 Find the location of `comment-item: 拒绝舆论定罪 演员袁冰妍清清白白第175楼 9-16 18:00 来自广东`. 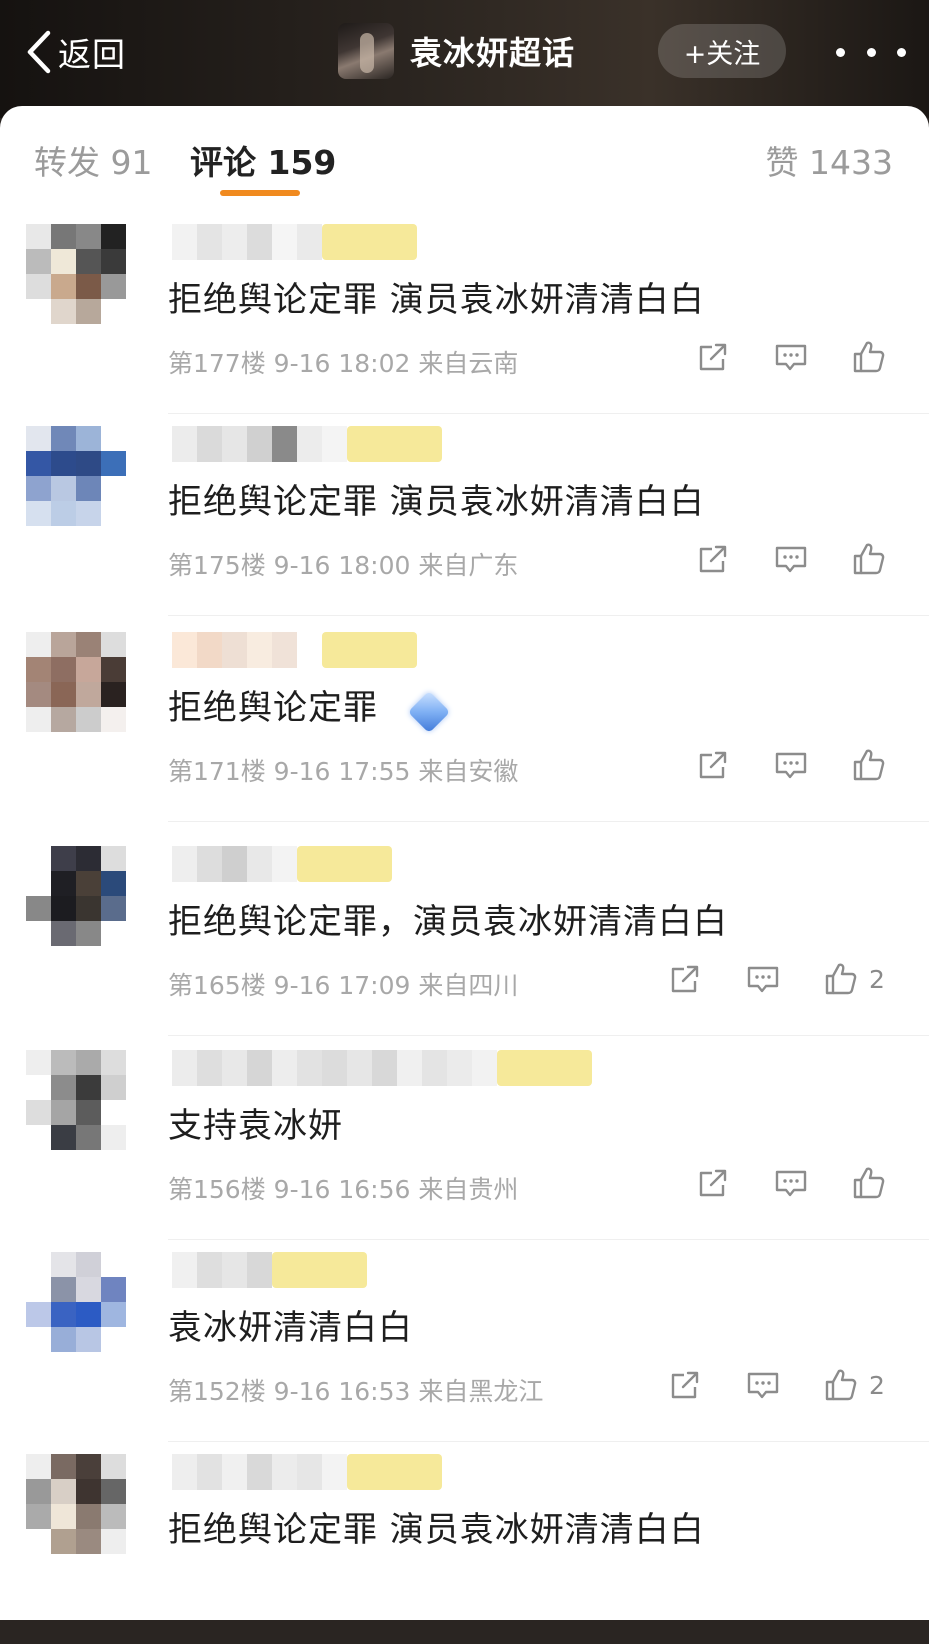

comment-item: 拒绝舆论定罪 演员袁冰妍清清白白第175楼 9-16 18:00 来自广东 is located at coordinates (464, 512).